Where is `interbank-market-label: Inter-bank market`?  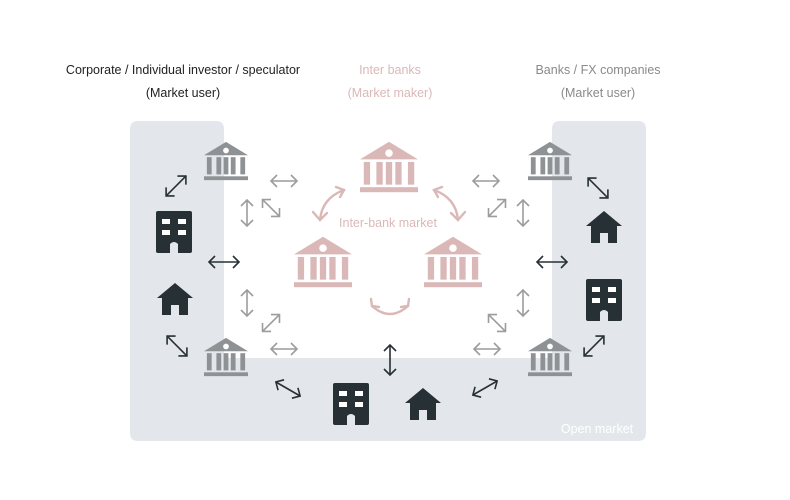
interbank-market-label: Inter-bank market is located at coordinates (388, 223).